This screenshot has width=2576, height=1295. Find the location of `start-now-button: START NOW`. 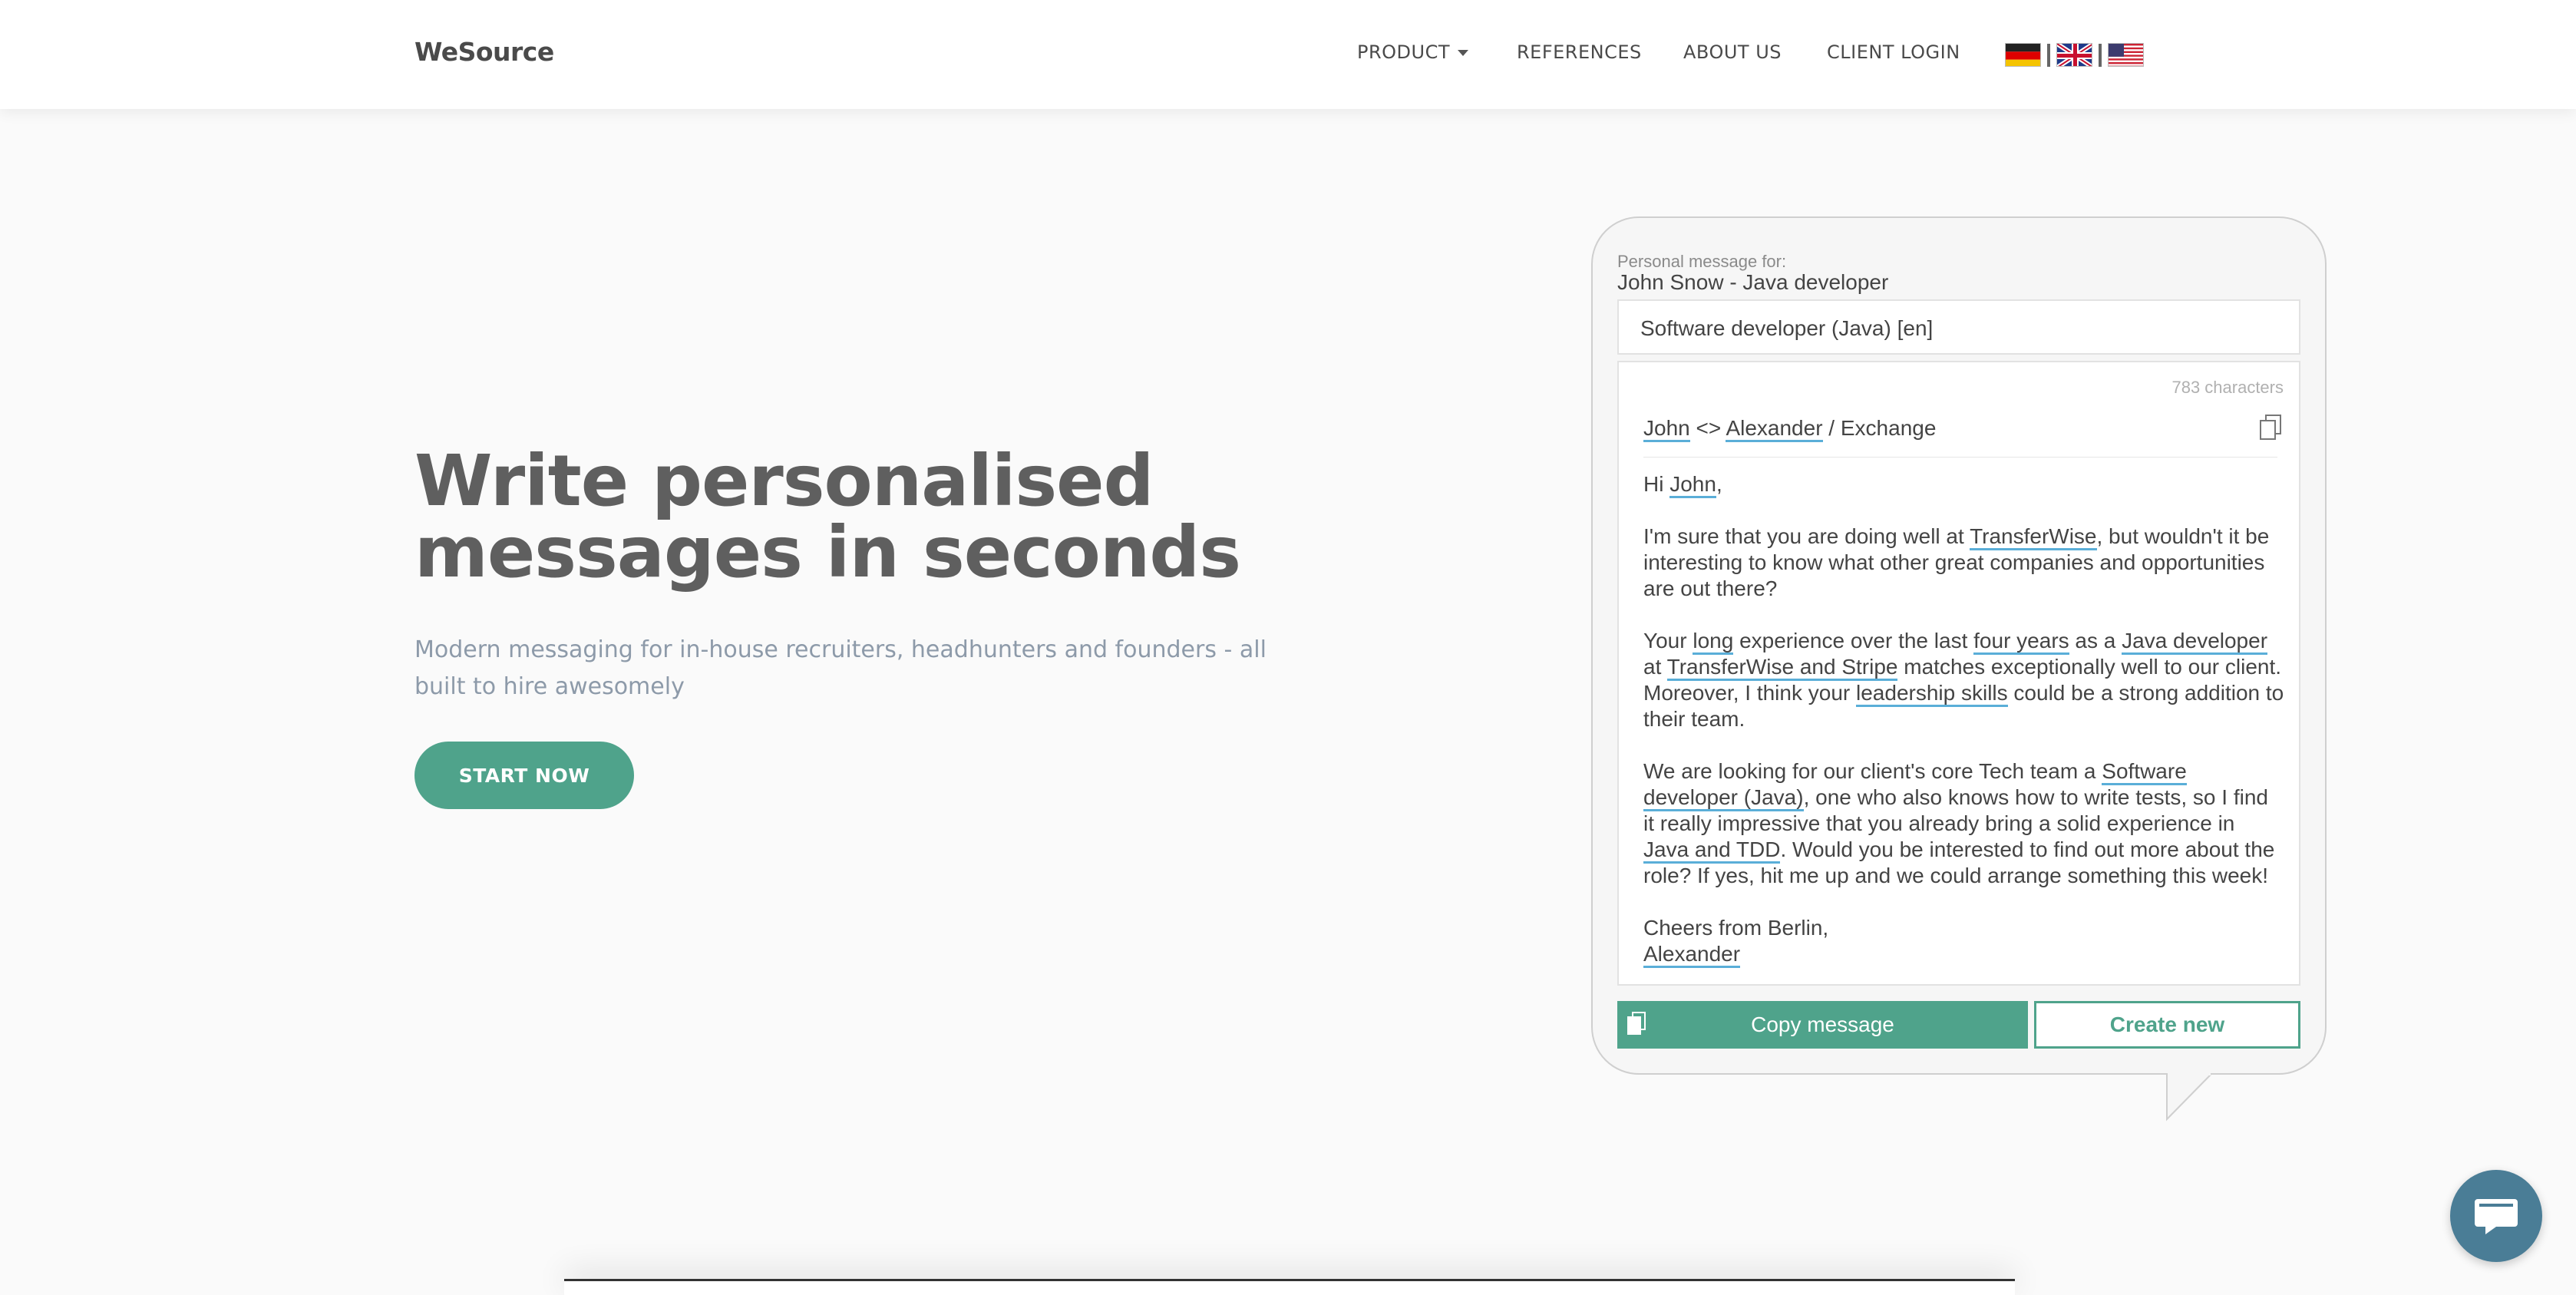

start-now-button: START NOW is located at coordinates (524, 776).